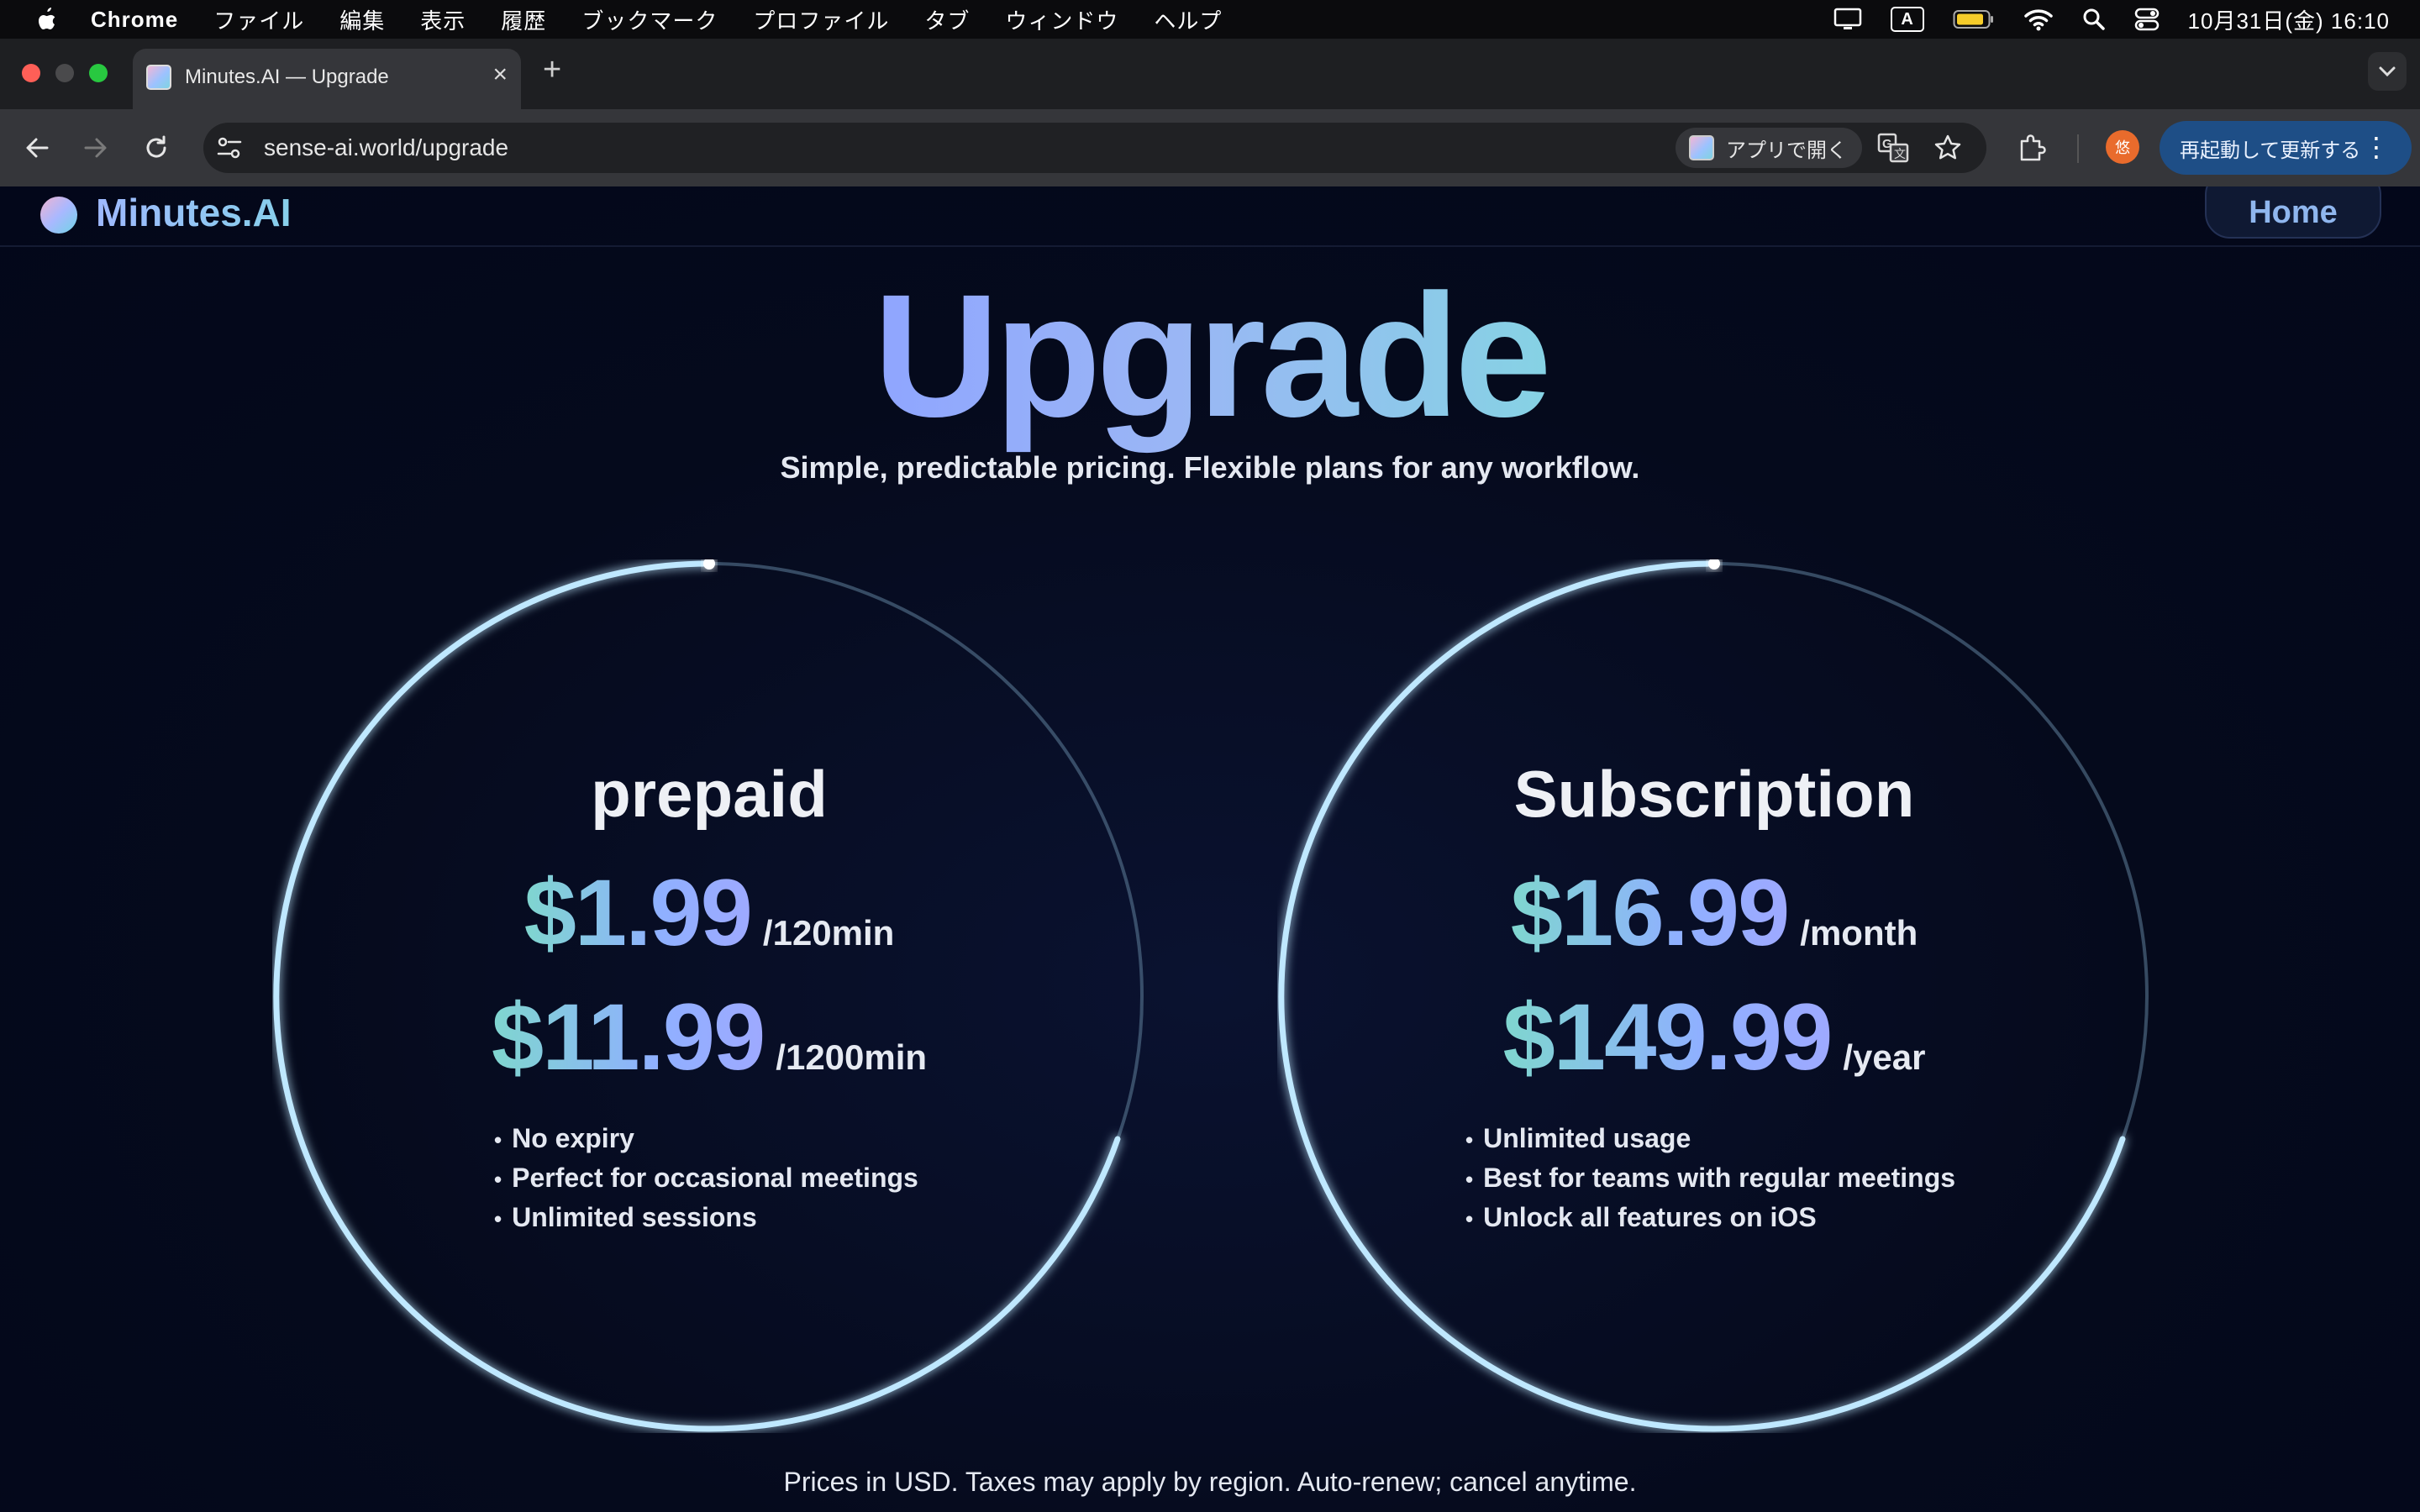 This screenshot has height=1512, width=2420. I want to click on price-row: $149.99/year, so click(1714, 1037).